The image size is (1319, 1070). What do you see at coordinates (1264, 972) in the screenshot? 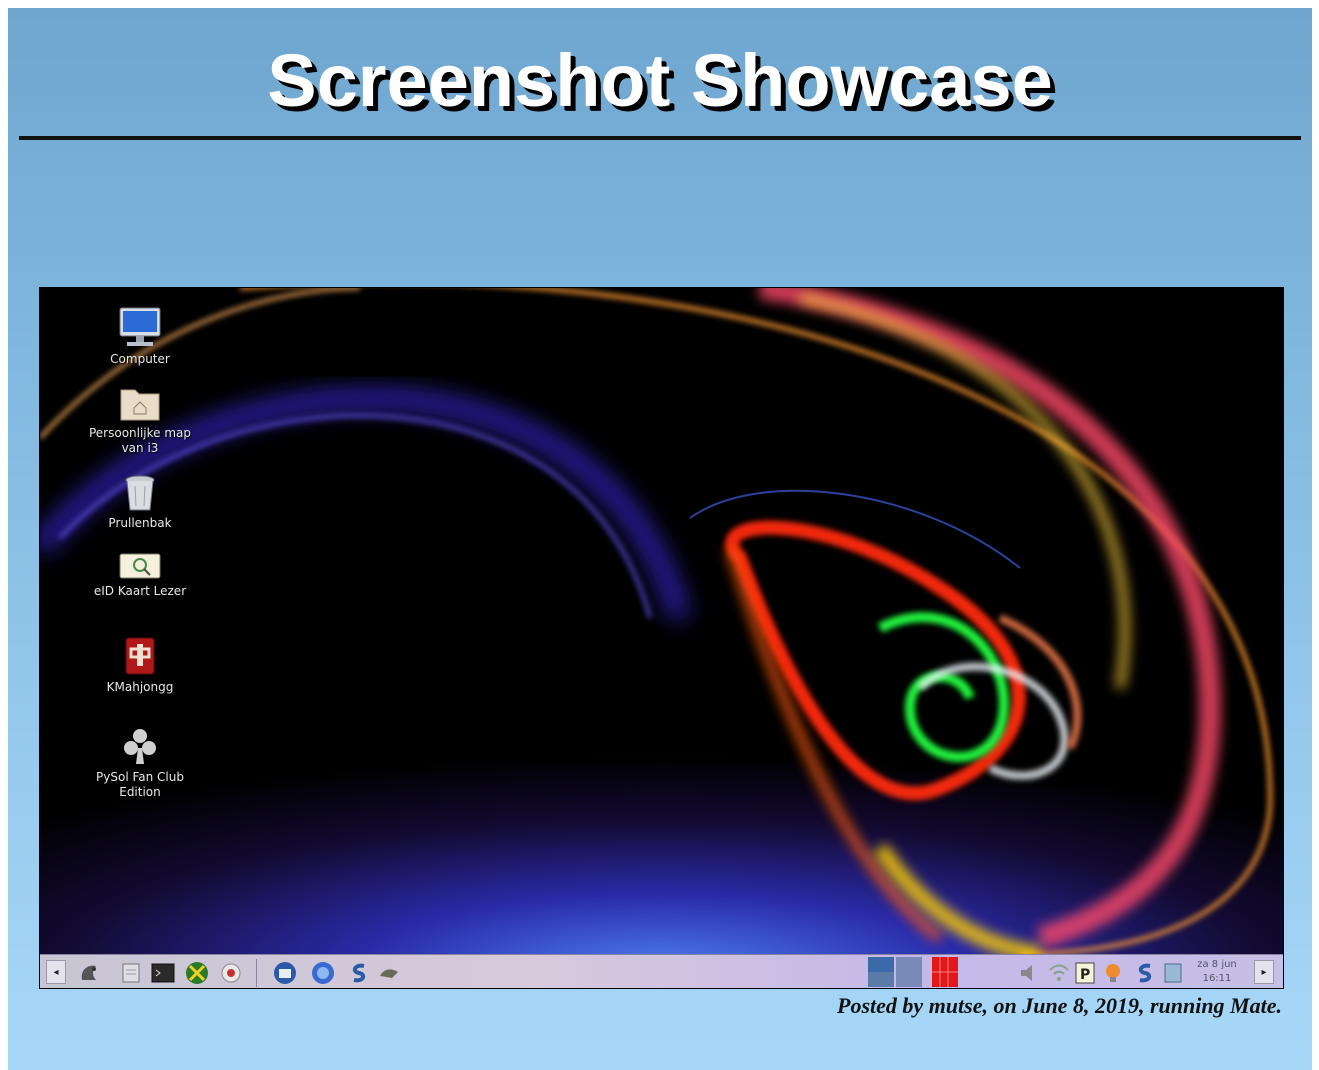
I see `panel-hide-right-button: ▸` at bounding box center [1264, 972].